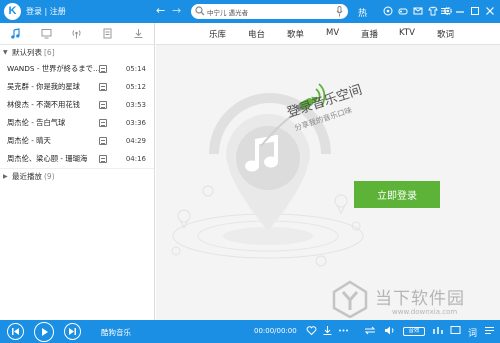  I want to click on document-icon, so click(107, 33).